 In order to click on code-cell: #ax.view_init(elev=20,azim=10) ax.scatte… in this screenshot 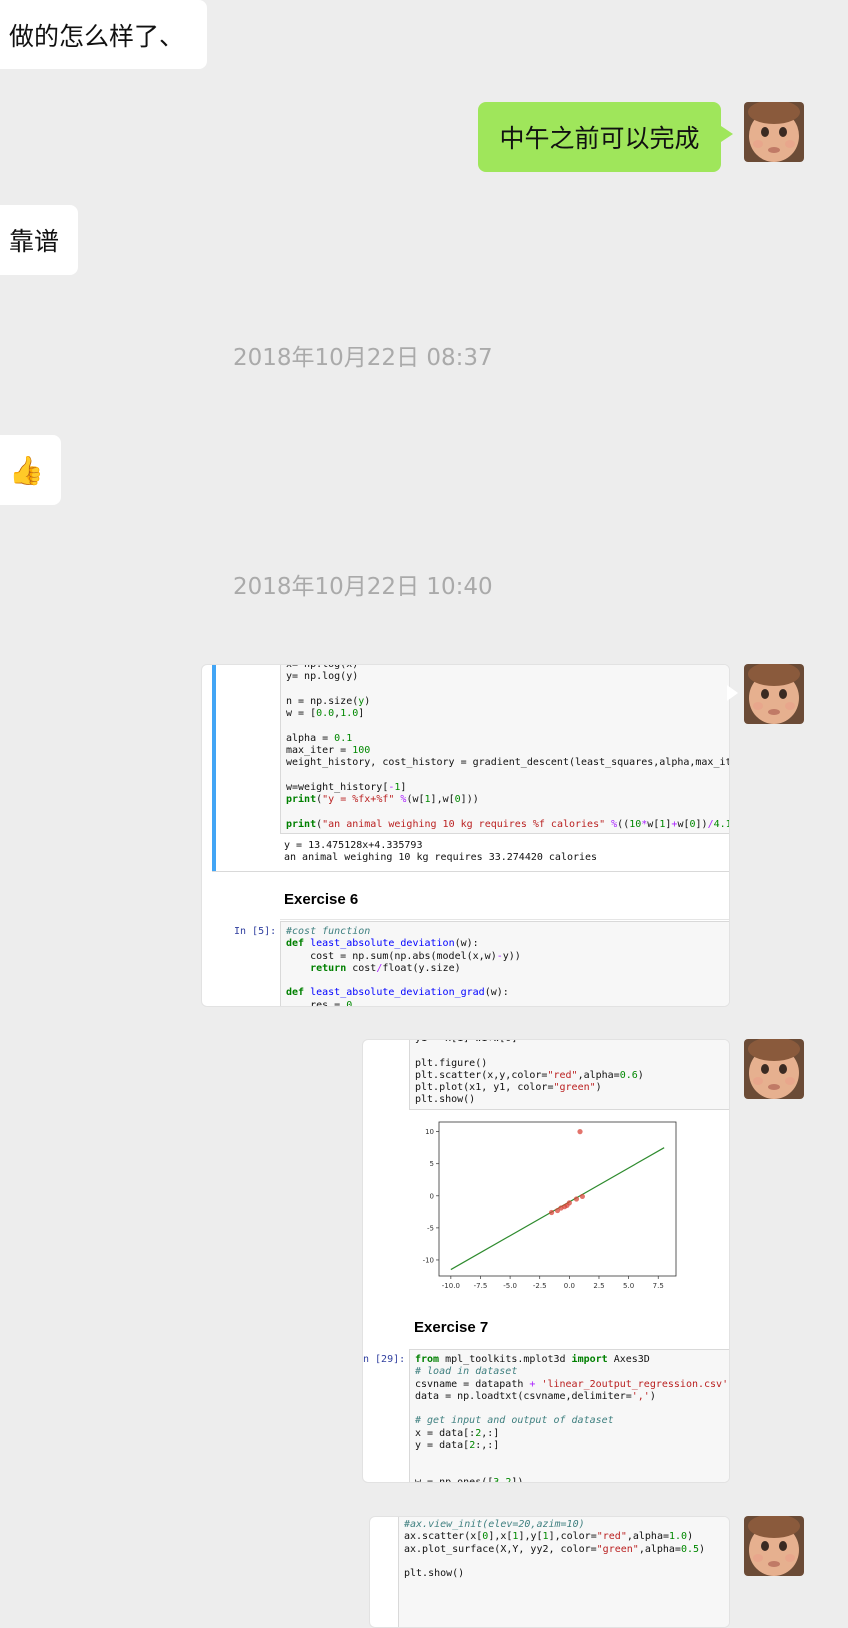, I will do `click(563, 1572)`.